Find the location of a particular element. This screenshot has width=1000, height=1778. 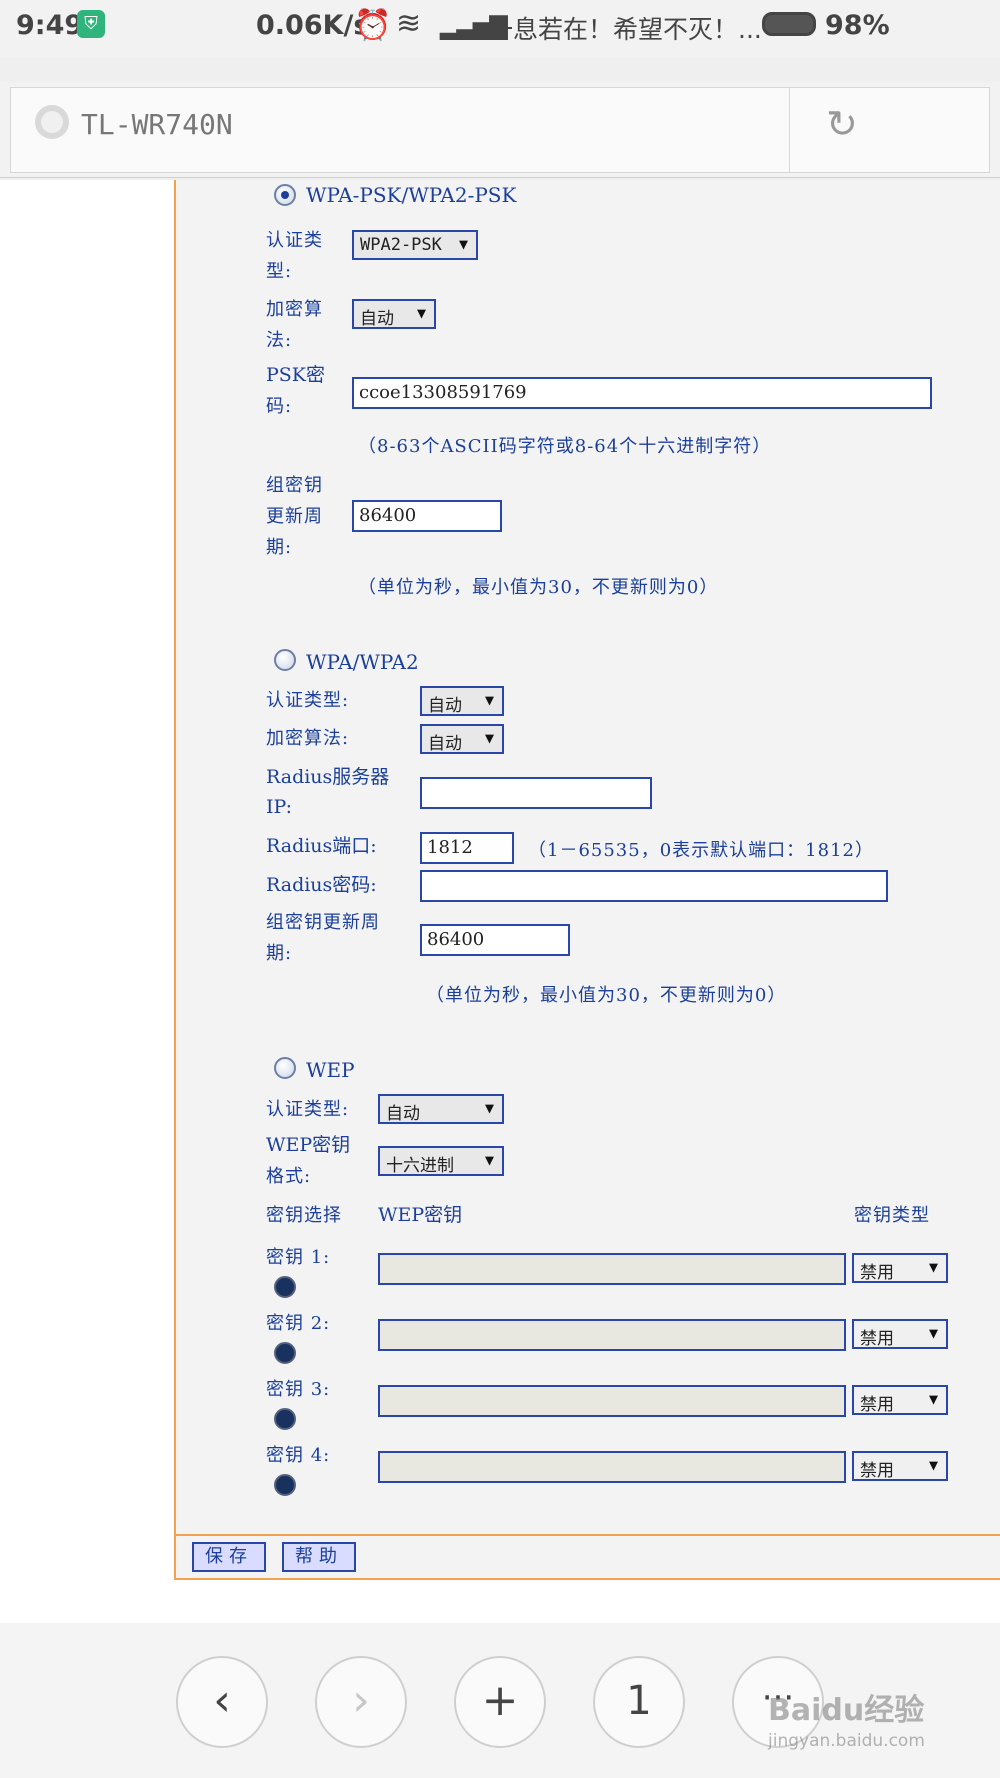

wpa-psk-auth-select: WPA2-PSK ▼ is located at coordinates (415, 245).